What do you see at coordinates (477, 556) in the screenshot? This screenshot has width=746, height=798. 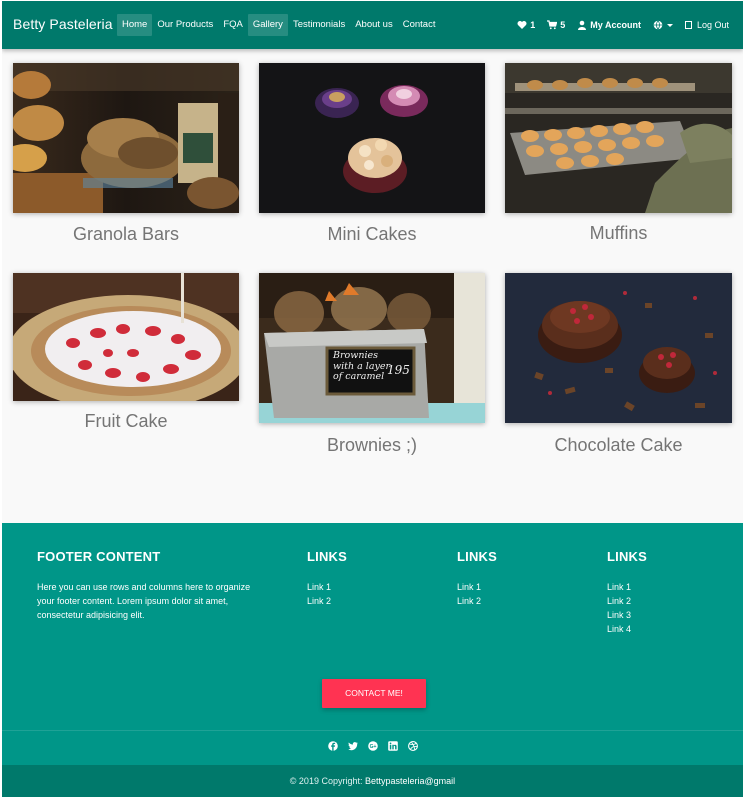 I see `footer-links-title-2: LINKS` at bounding box center [477, 556].